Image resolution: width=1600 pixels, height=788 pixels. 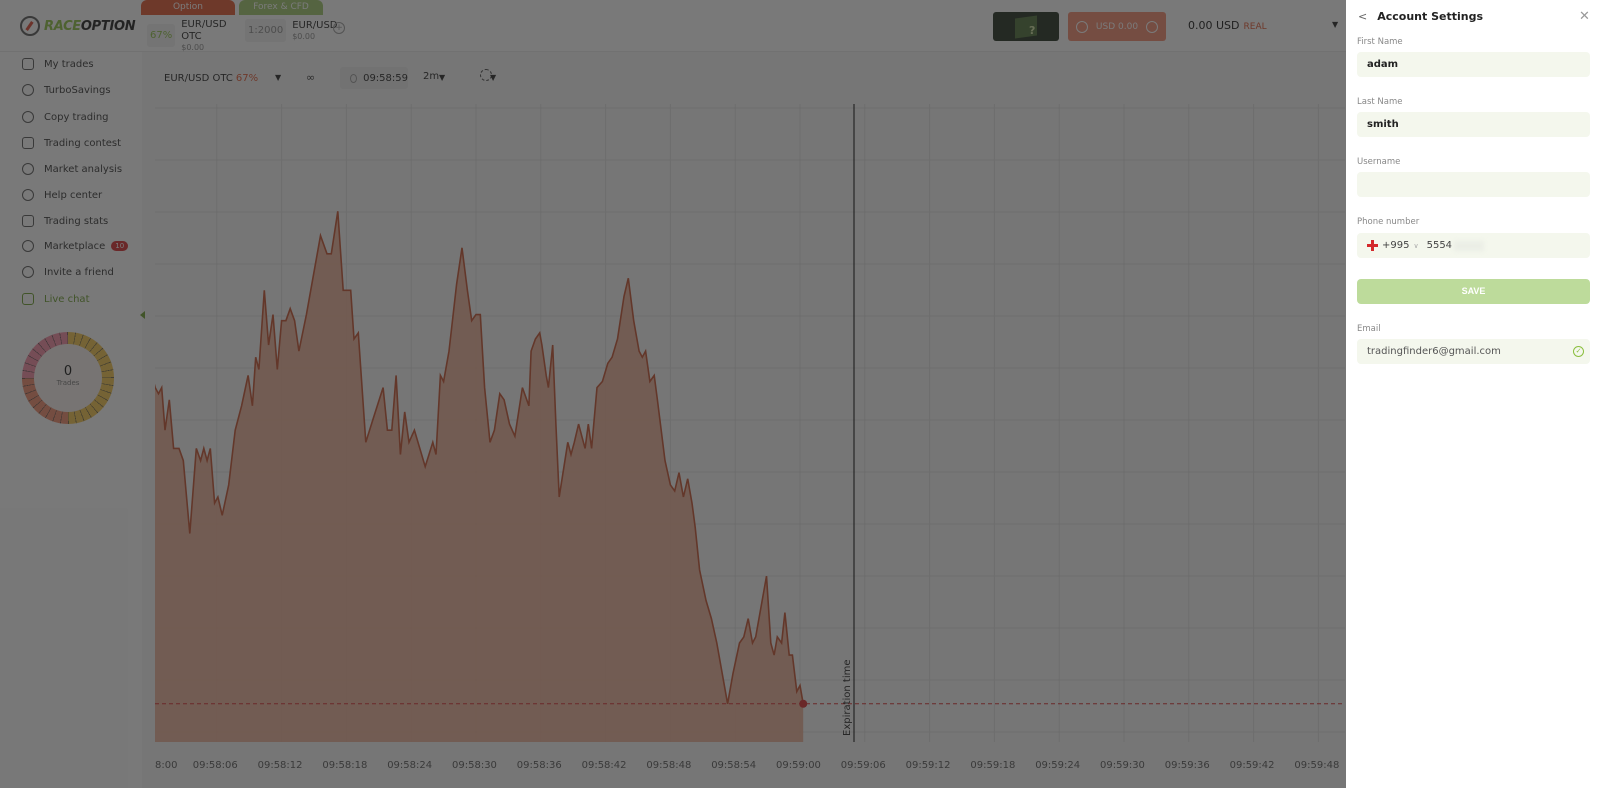 What do you see at coordinates (1415, 246) in the screenshot?
I see `chevron-down-icon: ∨` at bounding box center [1415, 246].